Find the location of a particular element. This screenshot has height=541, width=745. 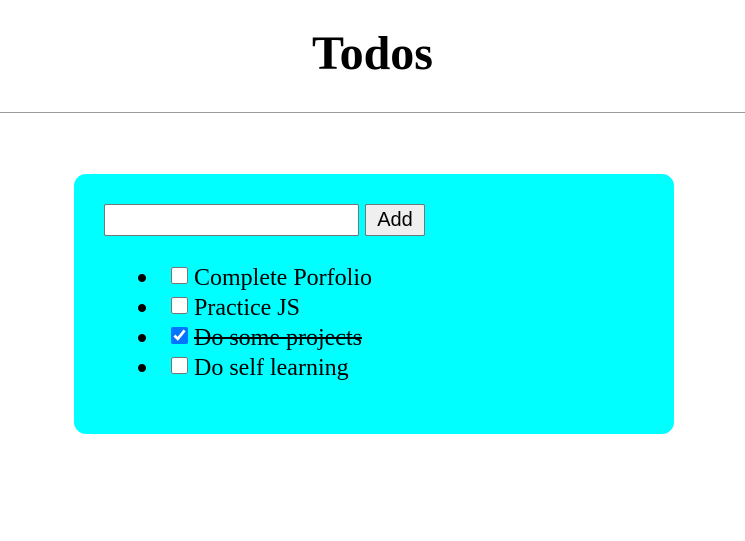

header-divider is located at coordinates (372, 112).